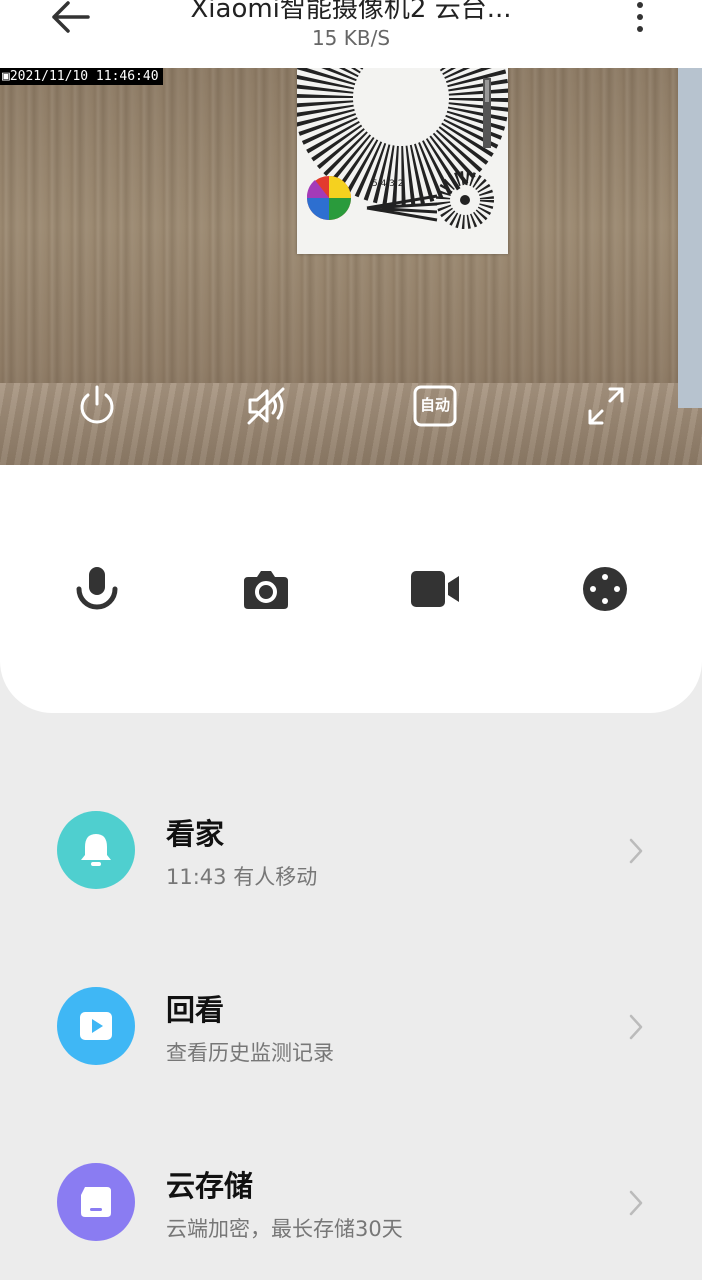 This screenshot has width=702, height=1280. I want to click on microphone-icon, so click(97, 588).